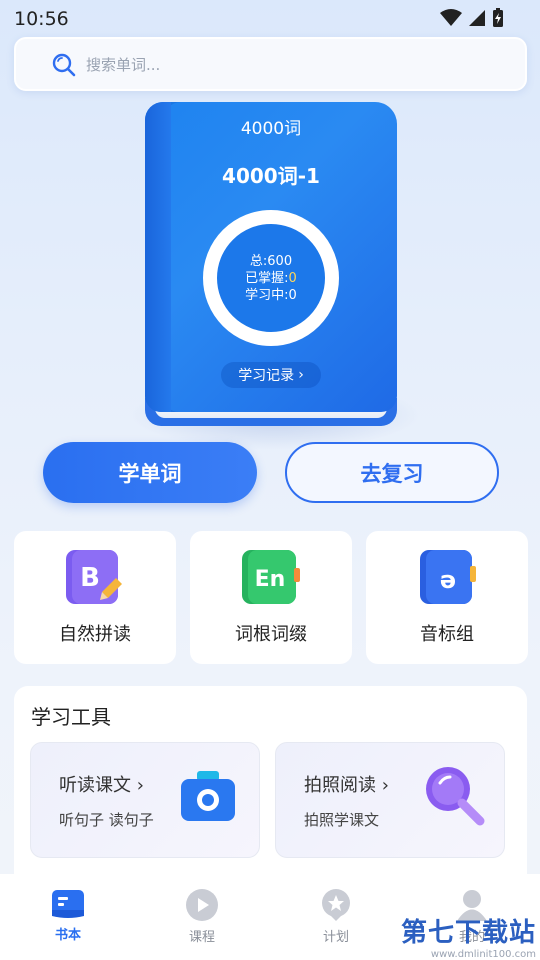 The height and width of the screenshot is (960, 540). What do you see at coordinates (271, 261) in the screenshot?
I see `total-count: 总:600` at bounding box center [271, 261].